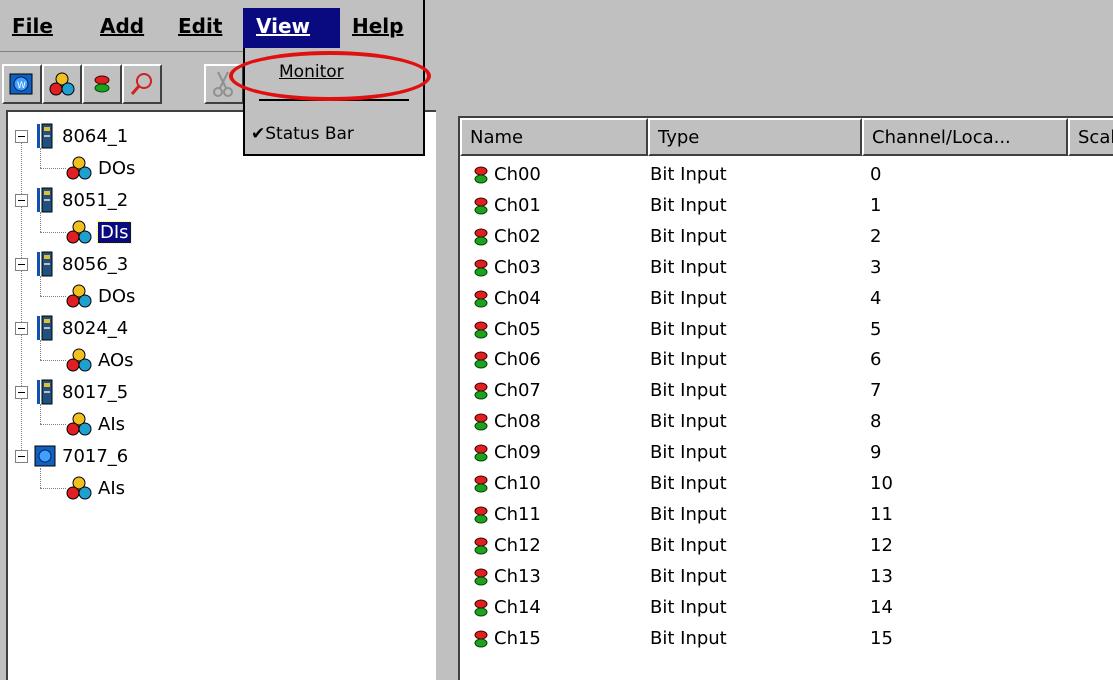  Describe the element at coordinates (786, 546) in the screenshot. I see `list-item: Ch12 Bit Input 12` at that location.